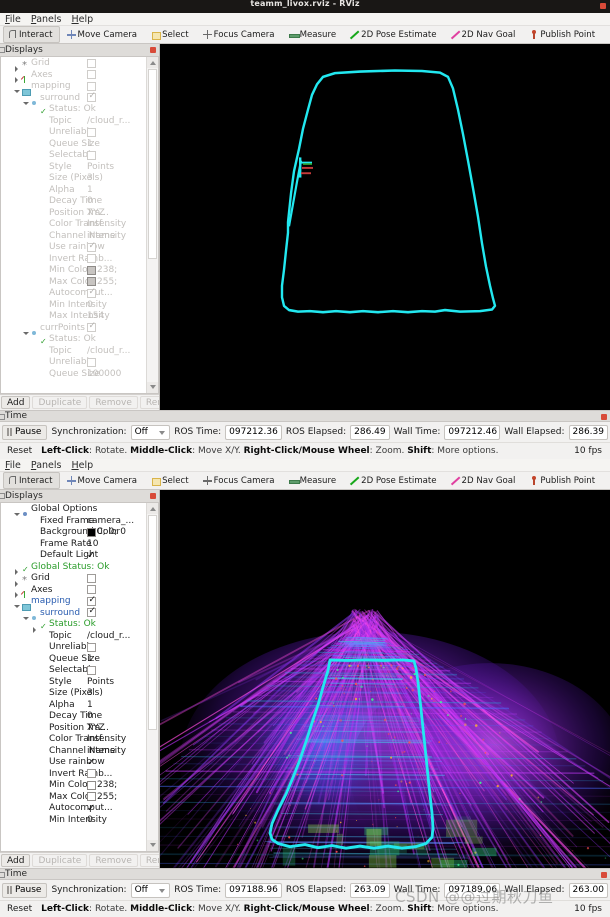 The width and height of the screenshot is (610, 917). I want to click on tool-measure: Measure, so click(314, 34).